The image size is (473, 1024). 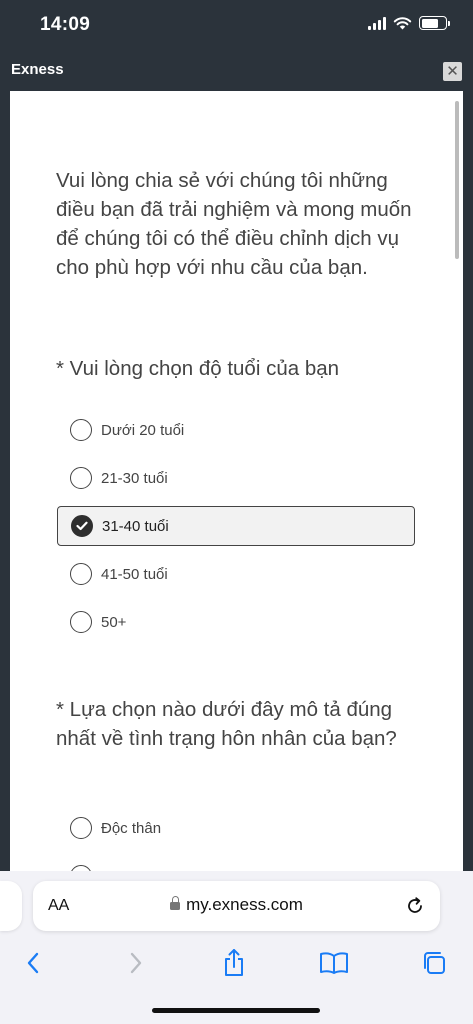 I want to click on reload-icon, so click(x=415, y=906).